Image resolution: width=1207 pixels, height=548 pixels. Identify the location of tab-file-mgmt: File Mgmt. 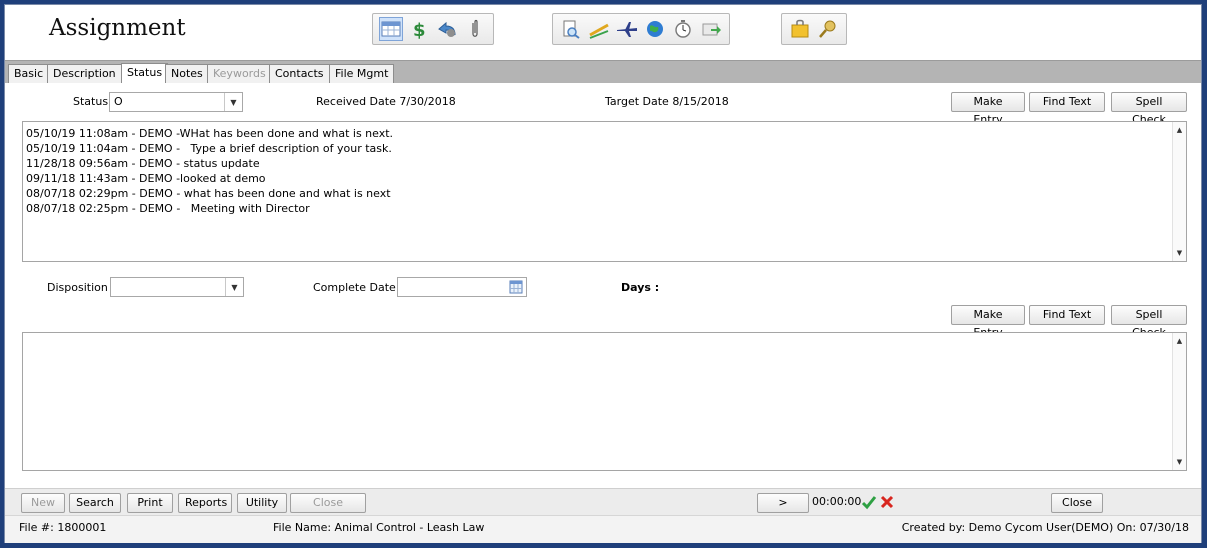
(362, 73).